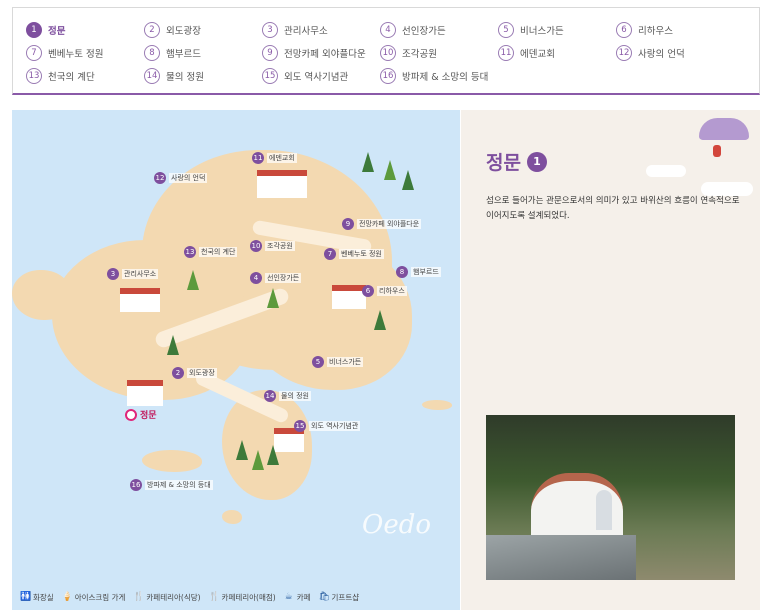  What do you see at coordinates (321, 76) in the screenshot?
I see `legend-item-15: 15 외도 역사기념관` at bounding box center [321, 76].